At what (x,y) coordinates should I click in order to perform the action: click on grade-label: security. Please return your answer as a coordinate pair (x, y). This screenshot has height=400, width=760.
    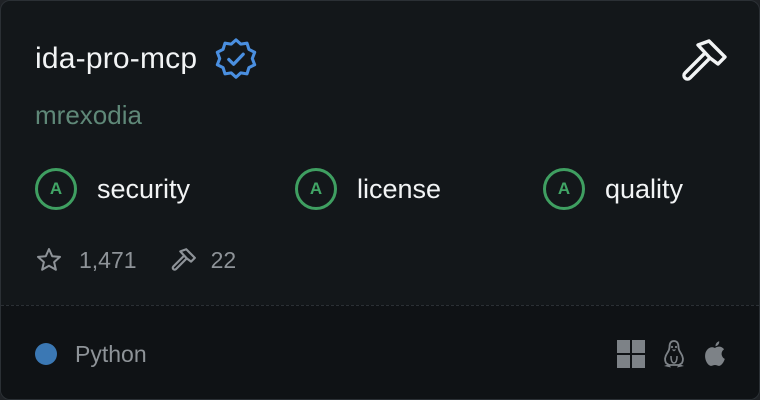
    Looking at the image, I should click on (144, 189).